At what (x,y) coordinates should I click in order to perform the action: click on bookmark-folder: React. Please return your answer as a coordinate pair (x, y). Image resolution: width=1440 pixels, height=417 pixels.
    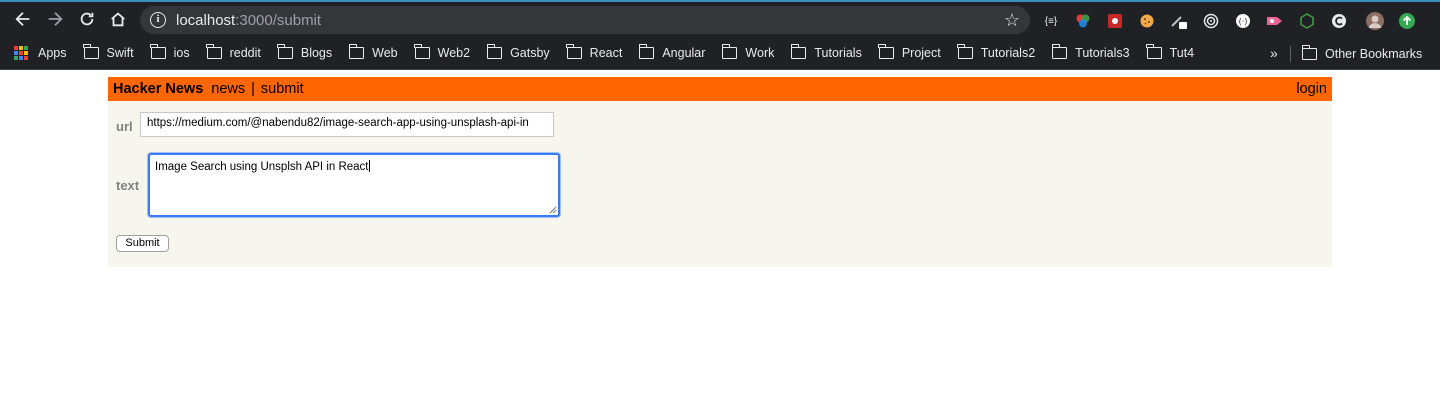
    Looking at the image, I should click on (594, 53).